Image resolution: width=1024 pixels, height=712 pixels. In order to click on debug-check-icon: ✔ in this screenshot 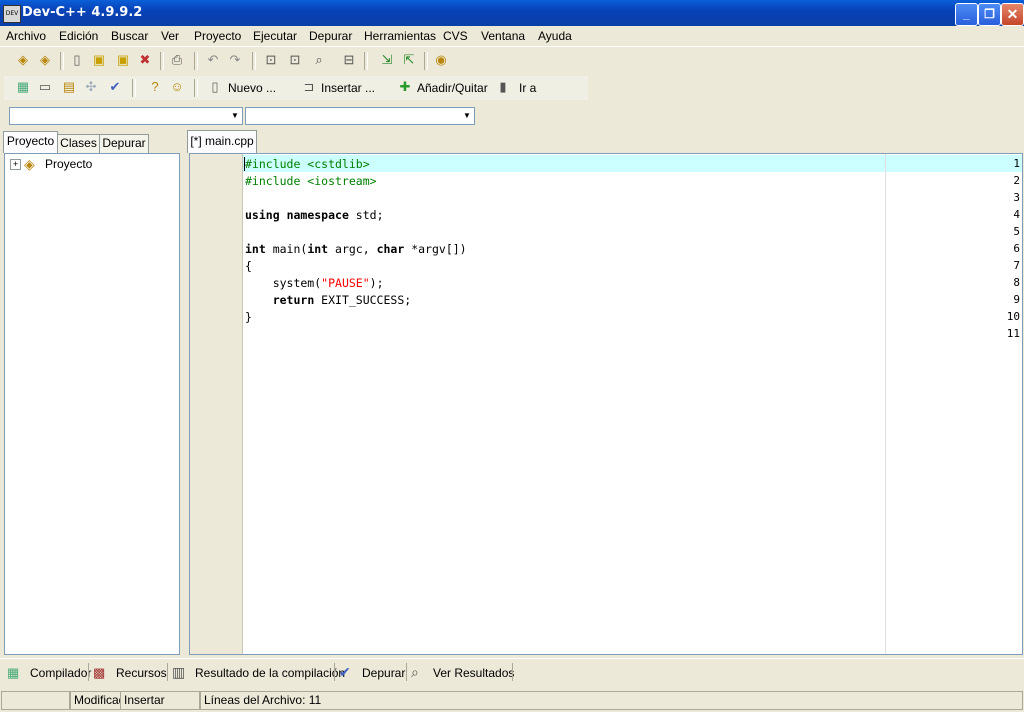, I will do `click(115, 87)`.